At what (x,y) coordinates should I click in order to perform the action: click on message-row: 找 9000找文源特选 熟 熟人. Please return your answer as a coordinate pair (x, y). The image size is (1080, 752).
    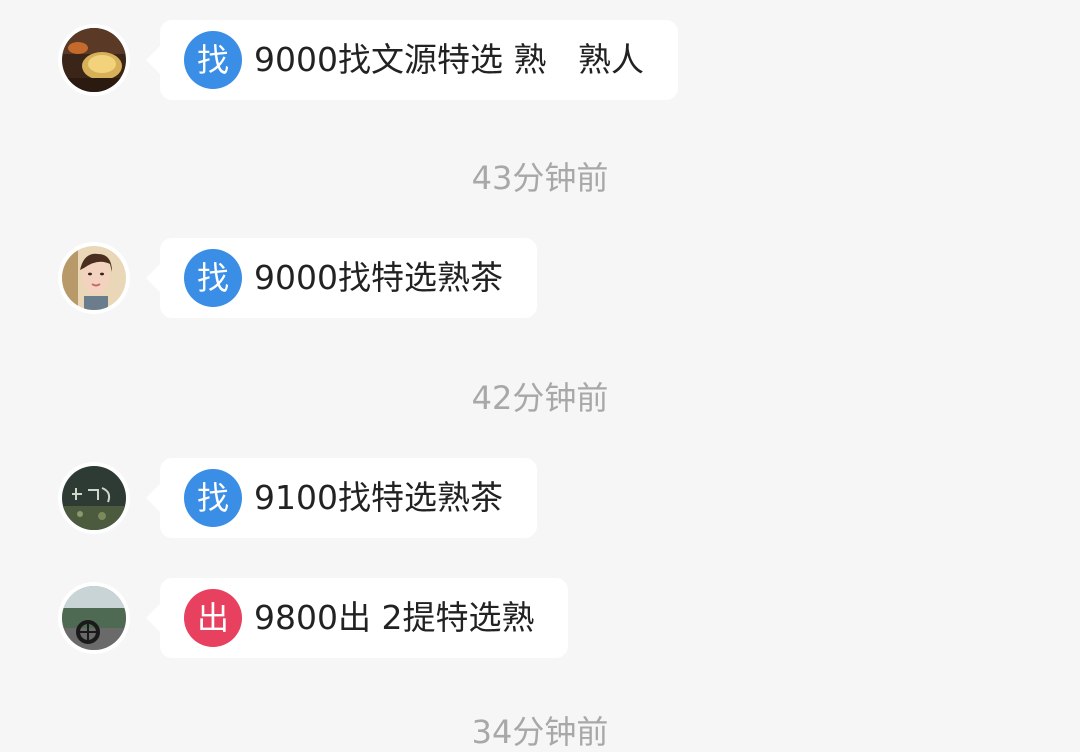
    Looking at the image, I should click on (540, 60).